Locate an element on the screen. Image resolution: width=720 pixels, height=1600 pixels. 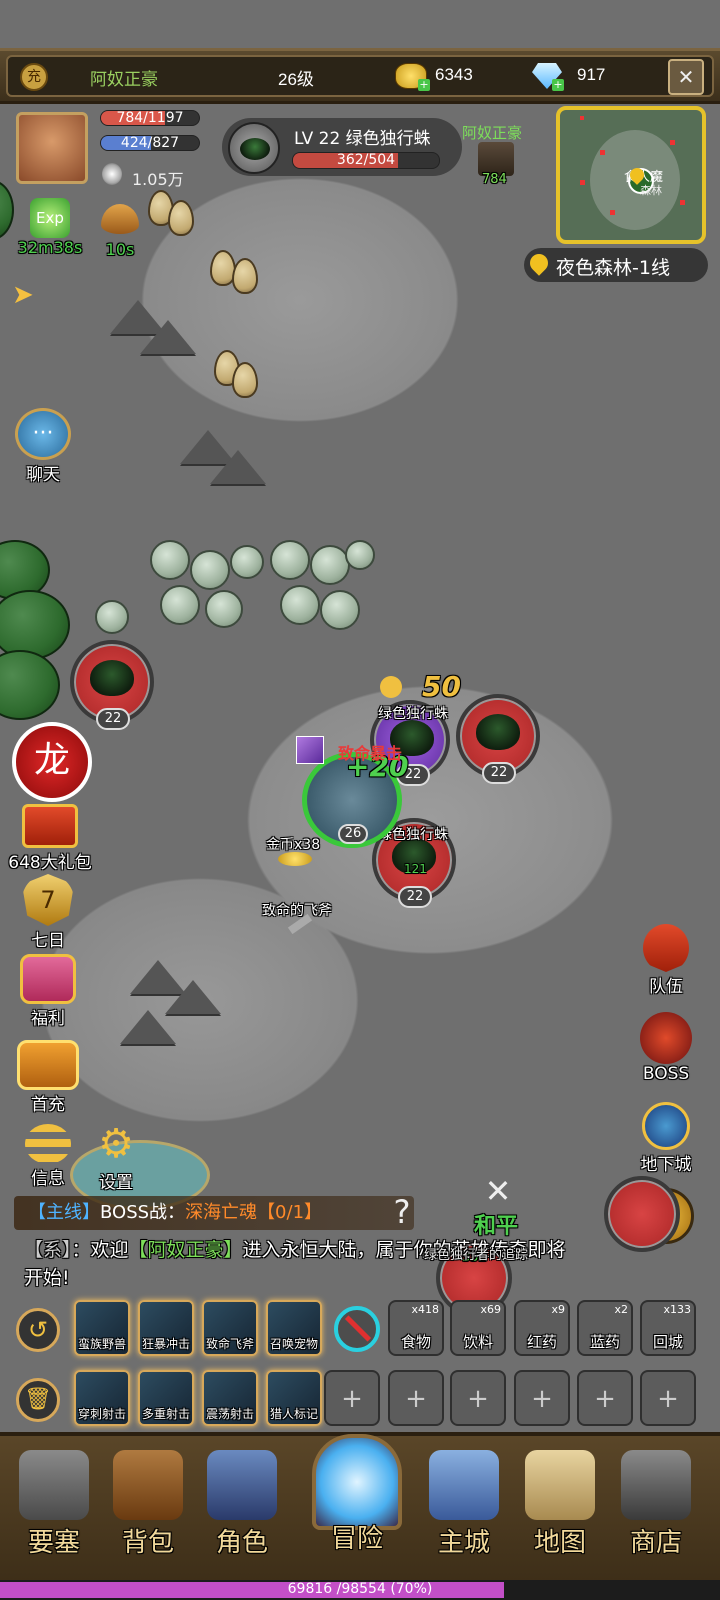
consumable-slot: x69 饮料 is located at coordinates (478, 1328).